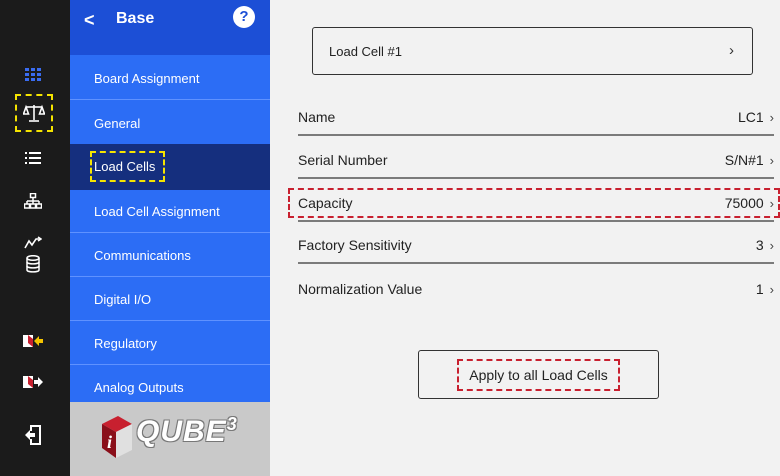 The width and height of the screenshot is (780, 476). I want to click on menu-item-load-cell-assignment: Load Cell Assignment, so click(170, 211).